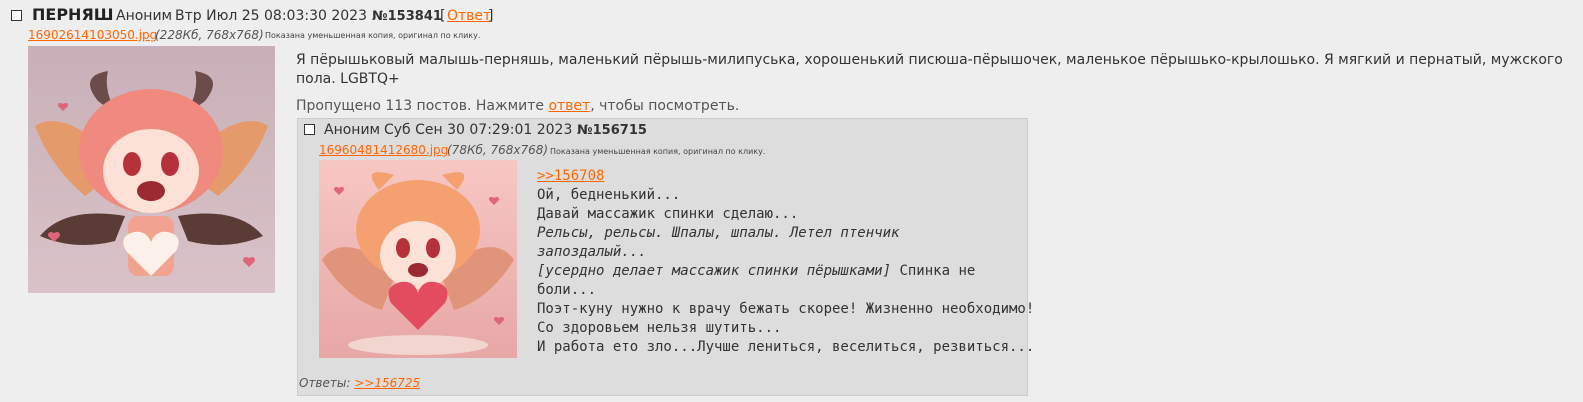 The image size is (1583, 402). What do you see at coordinates (443, 16) in the screenshot?
I see `op-reply-bracket-open: [` at bounding box center [443, 16].